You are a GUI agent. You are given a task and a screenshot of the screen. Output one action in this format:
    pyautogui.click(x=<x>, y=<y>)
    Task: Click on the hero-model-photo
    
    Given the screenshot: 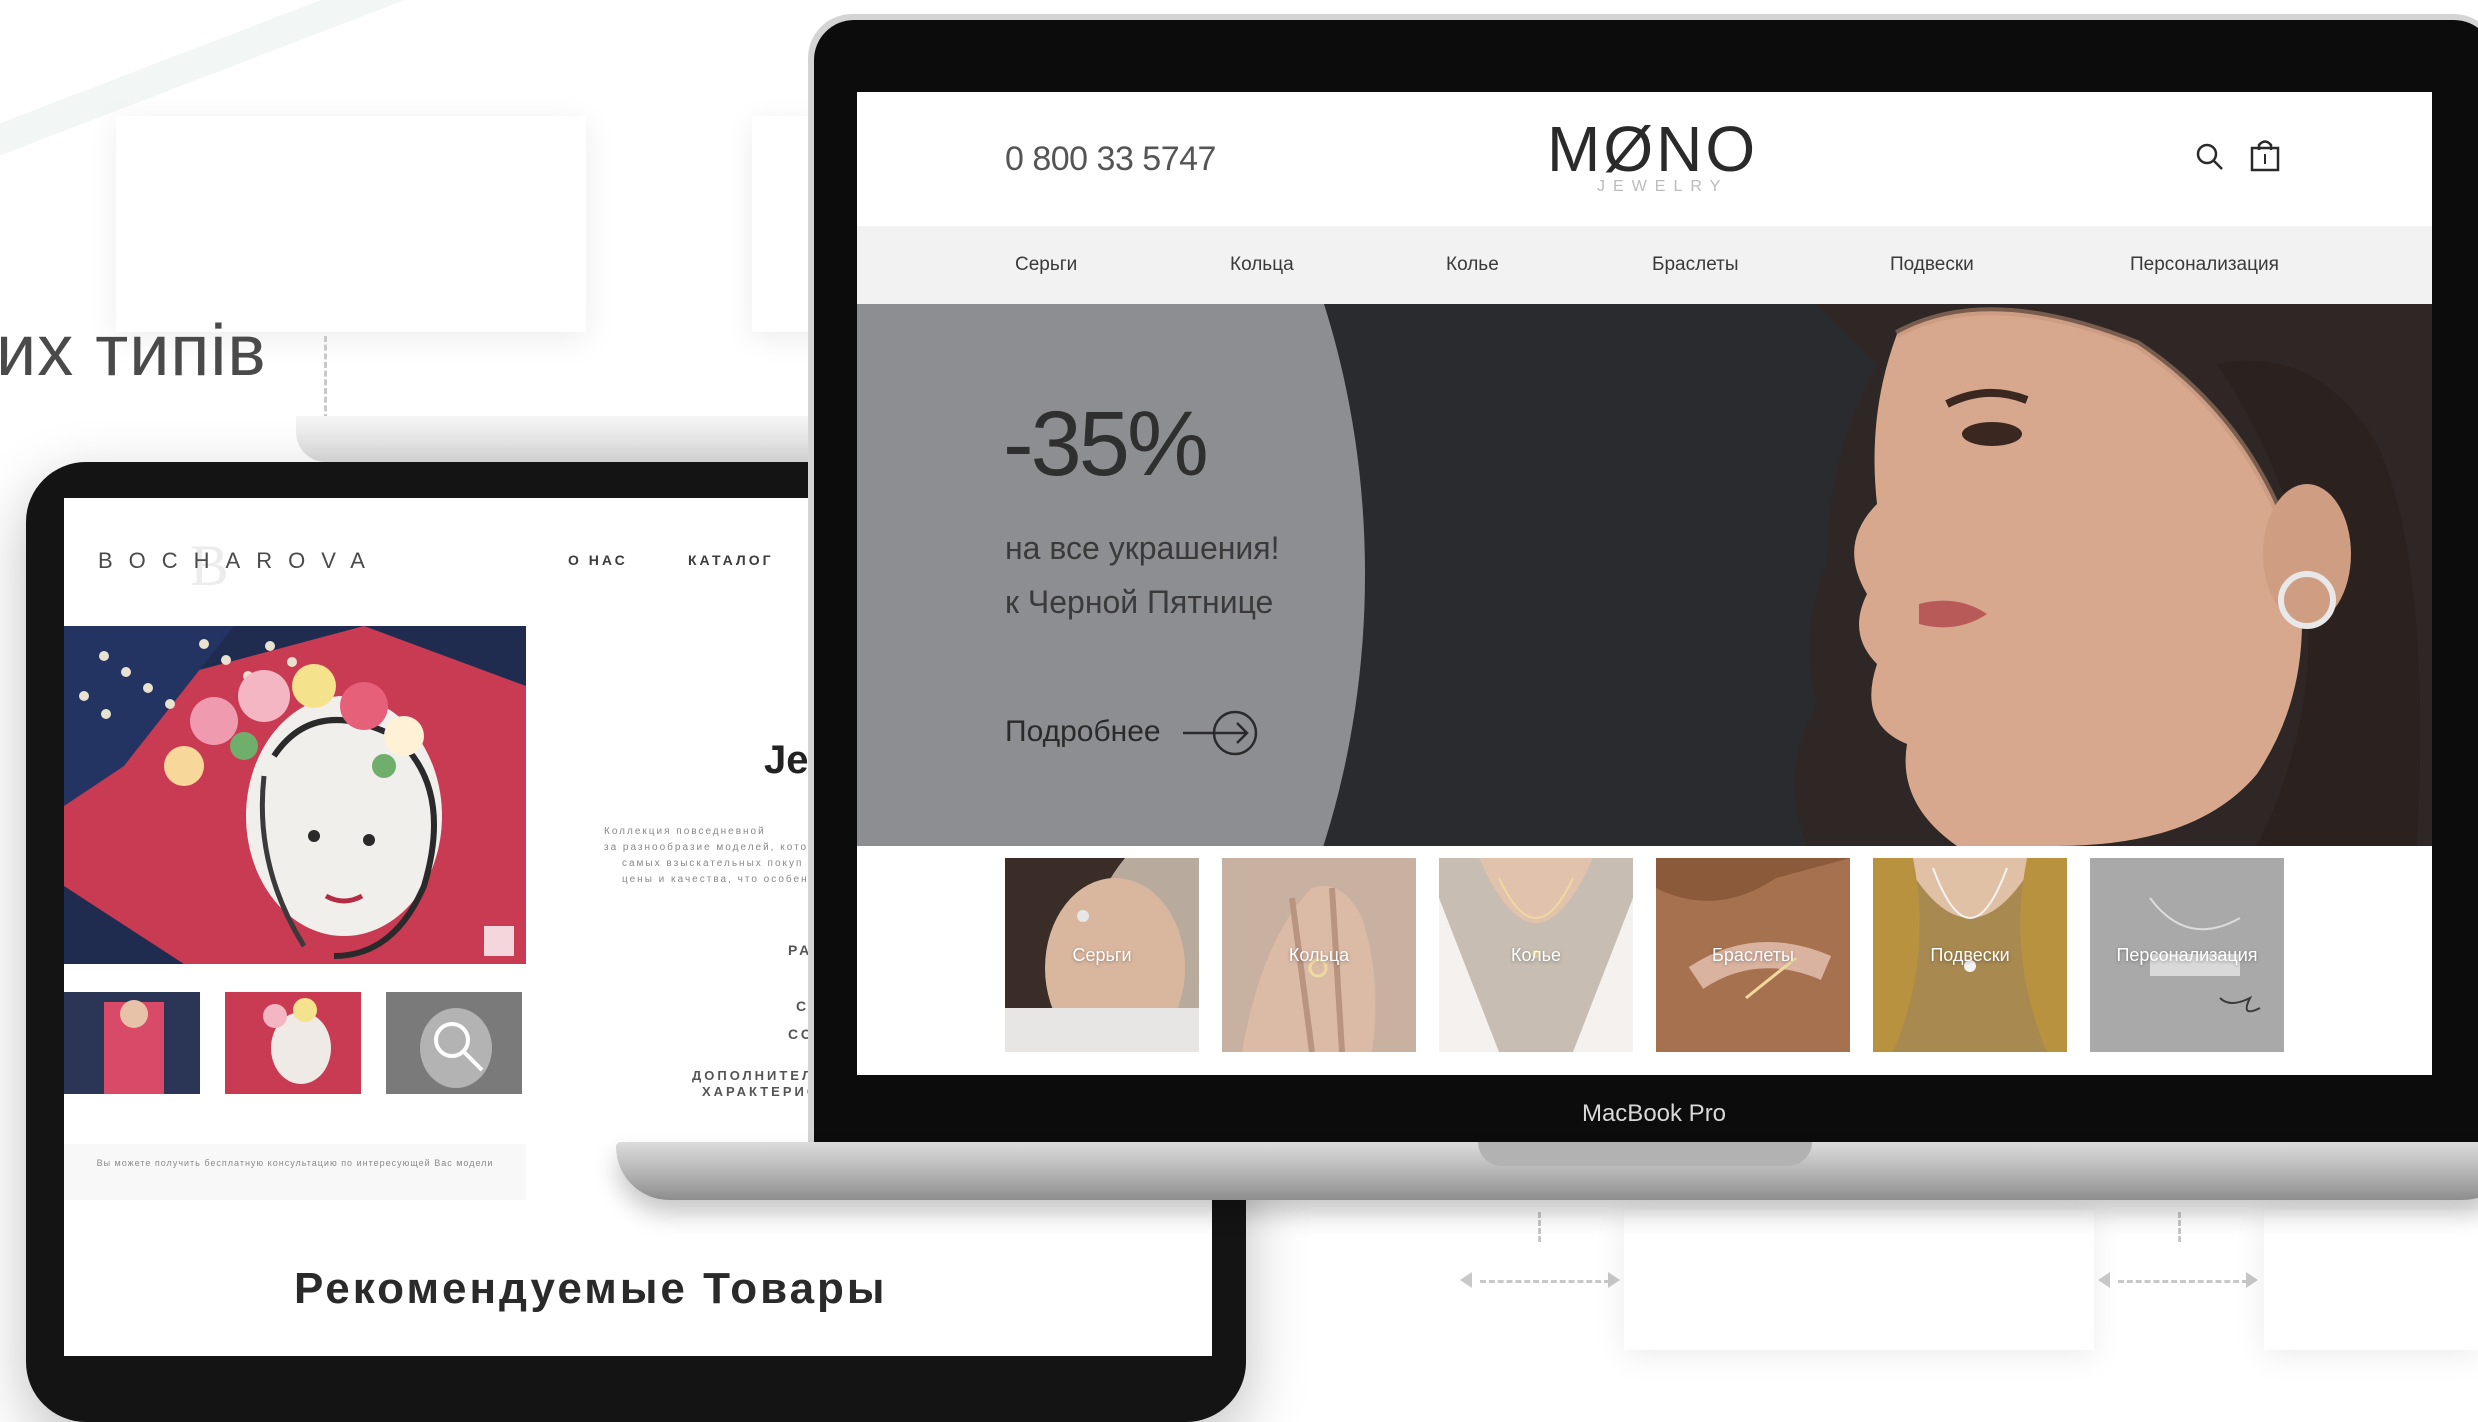 What is the action you would take?
    pyautogui.click(x=2113, y=575)
    